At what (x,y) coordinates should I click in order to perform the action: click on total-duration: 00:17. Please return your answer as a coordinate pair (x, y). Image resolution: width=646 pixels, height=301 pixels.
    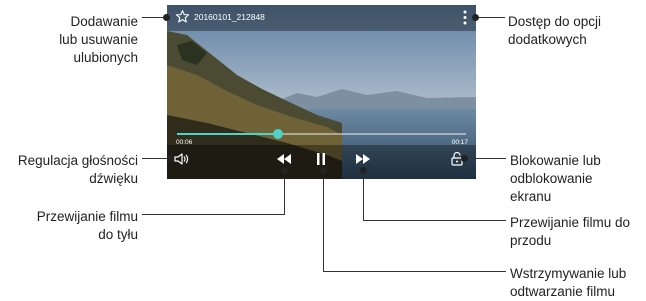
    Looking at the image, I should click on (459, 142).